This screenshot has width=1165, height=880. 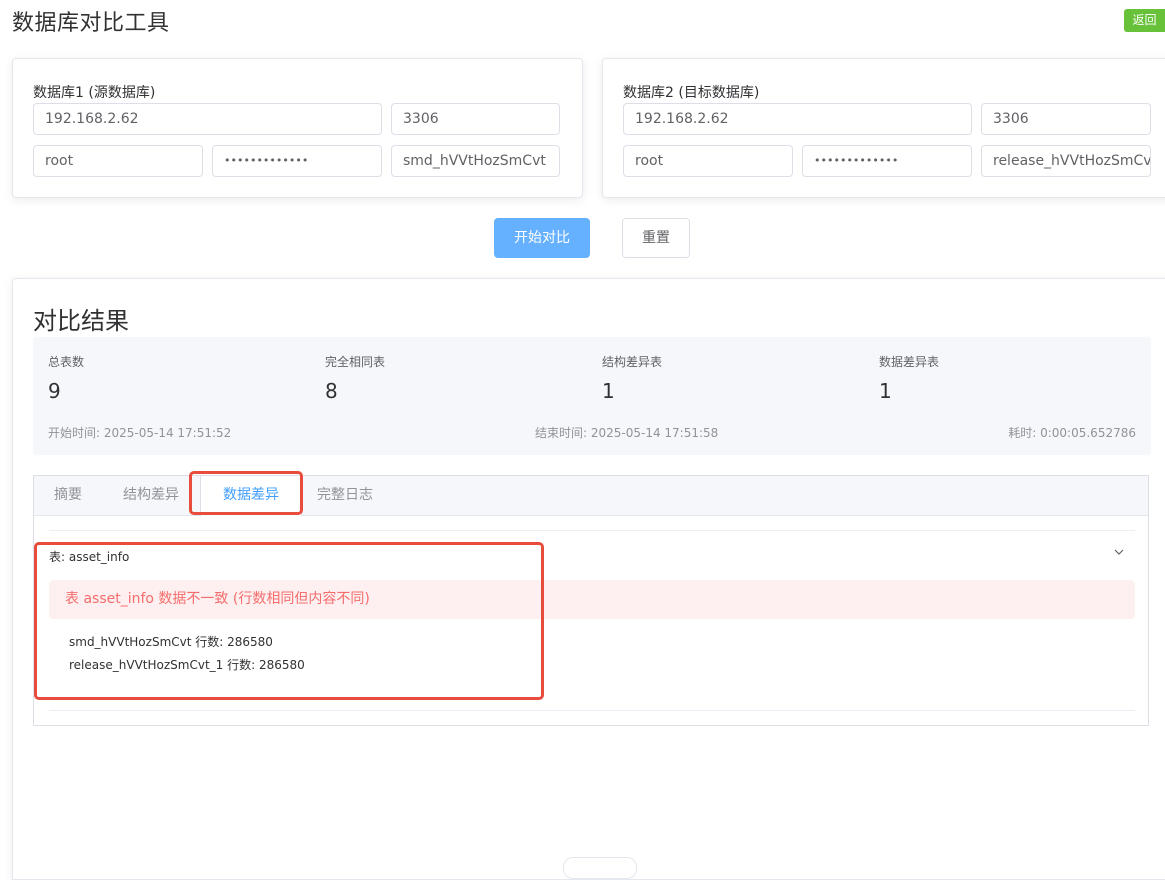 I want to click on db2-password-input: •••••••••••••, so click(x=887, y=161).